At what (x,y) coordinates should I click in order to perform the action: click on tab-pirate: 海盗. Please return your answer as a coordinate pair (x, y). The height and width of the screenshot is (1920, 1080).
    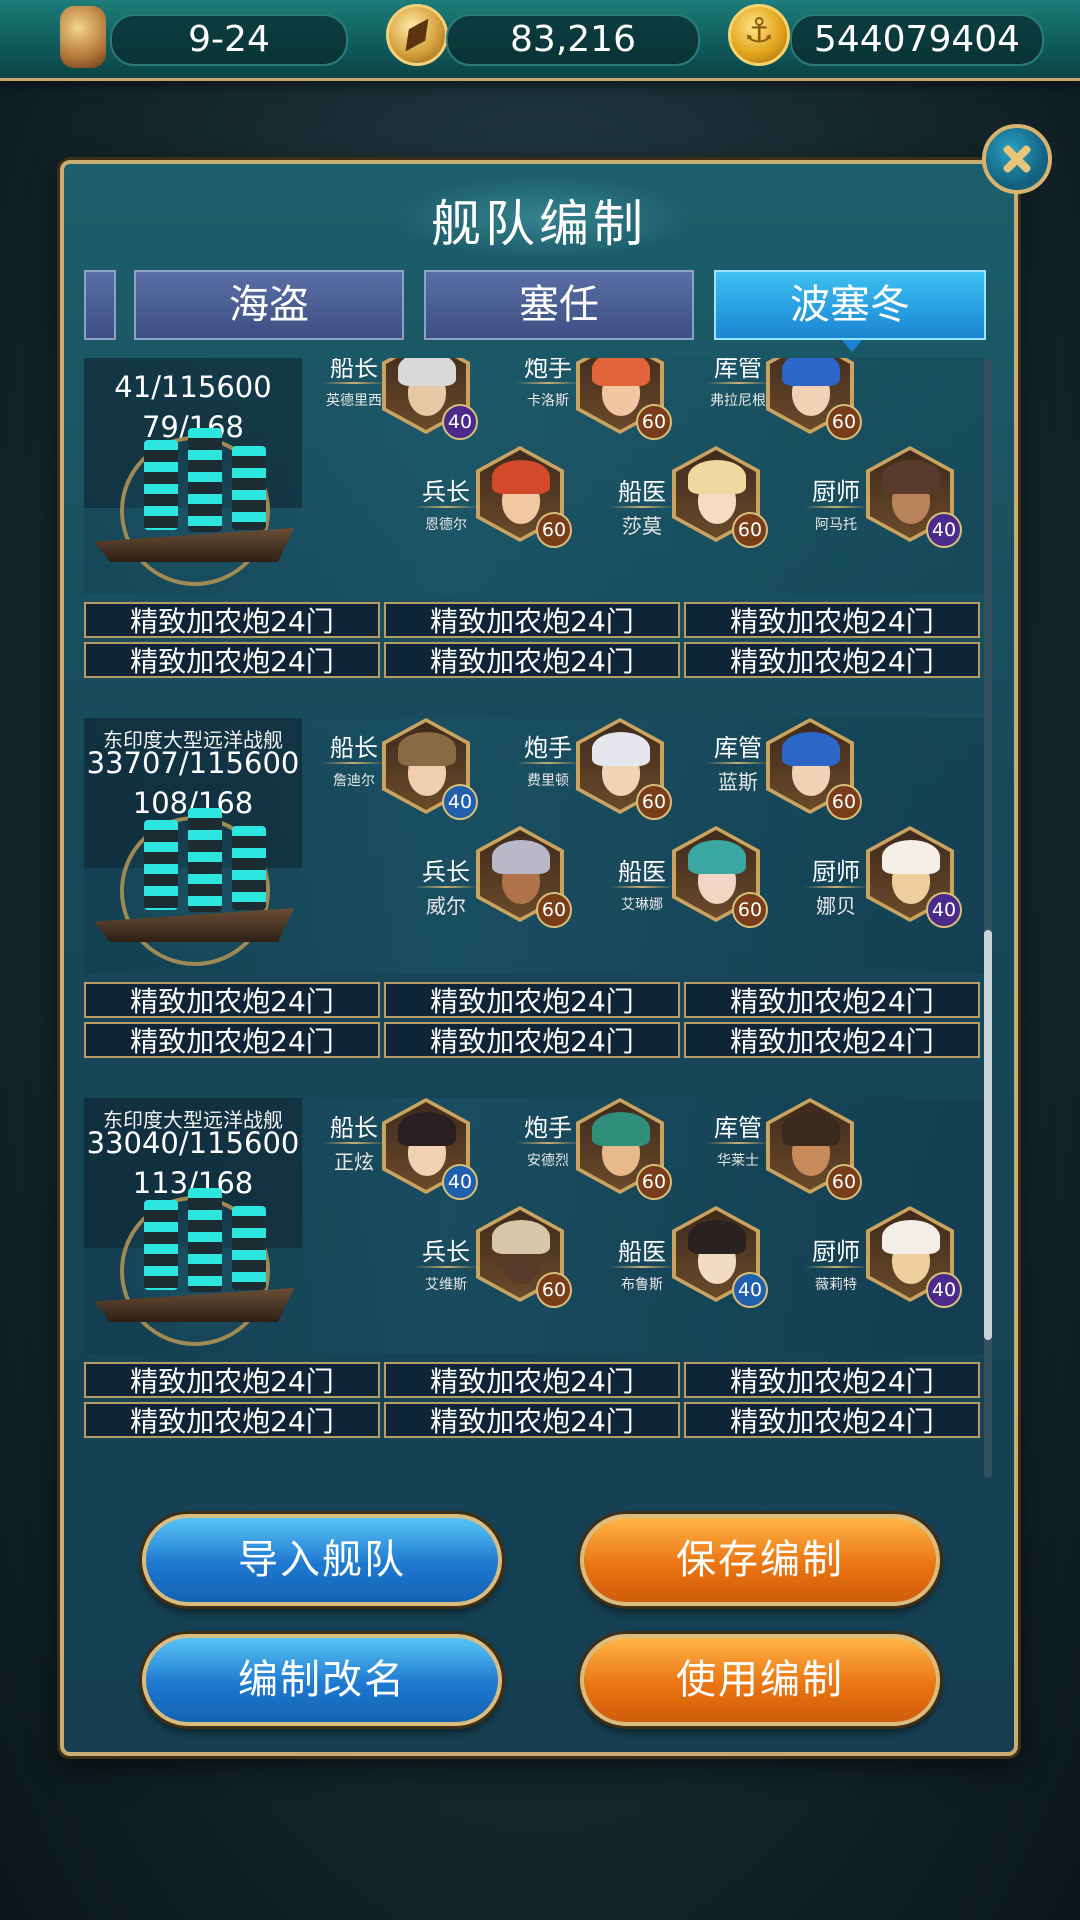
    Looking at the image, I should click on (269, 305).